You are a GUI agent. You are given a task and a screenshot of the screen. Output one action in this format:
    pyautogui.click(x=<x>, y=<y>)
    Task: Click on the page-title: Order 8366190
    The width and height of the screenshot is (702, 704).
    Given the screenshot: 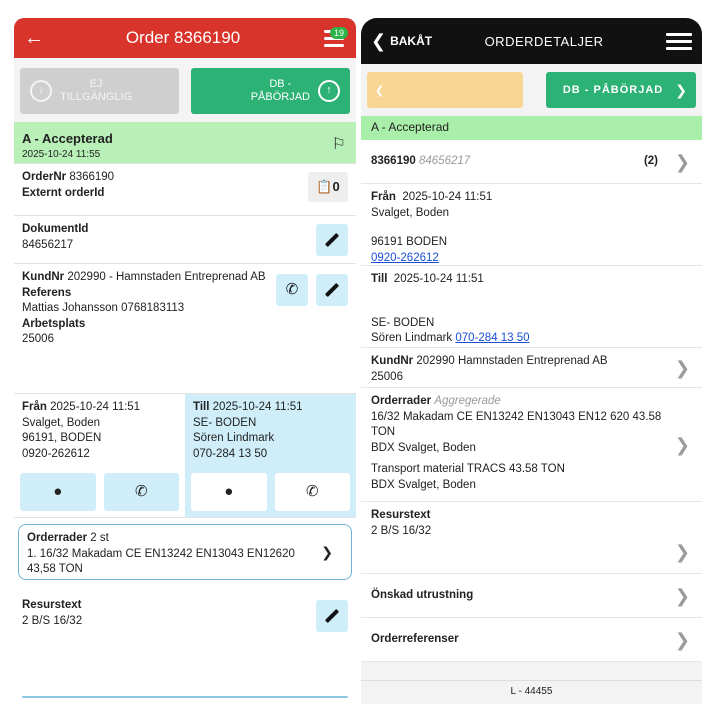 What is the action you would take?
    pyautogui.click(x=183, y=37)
    